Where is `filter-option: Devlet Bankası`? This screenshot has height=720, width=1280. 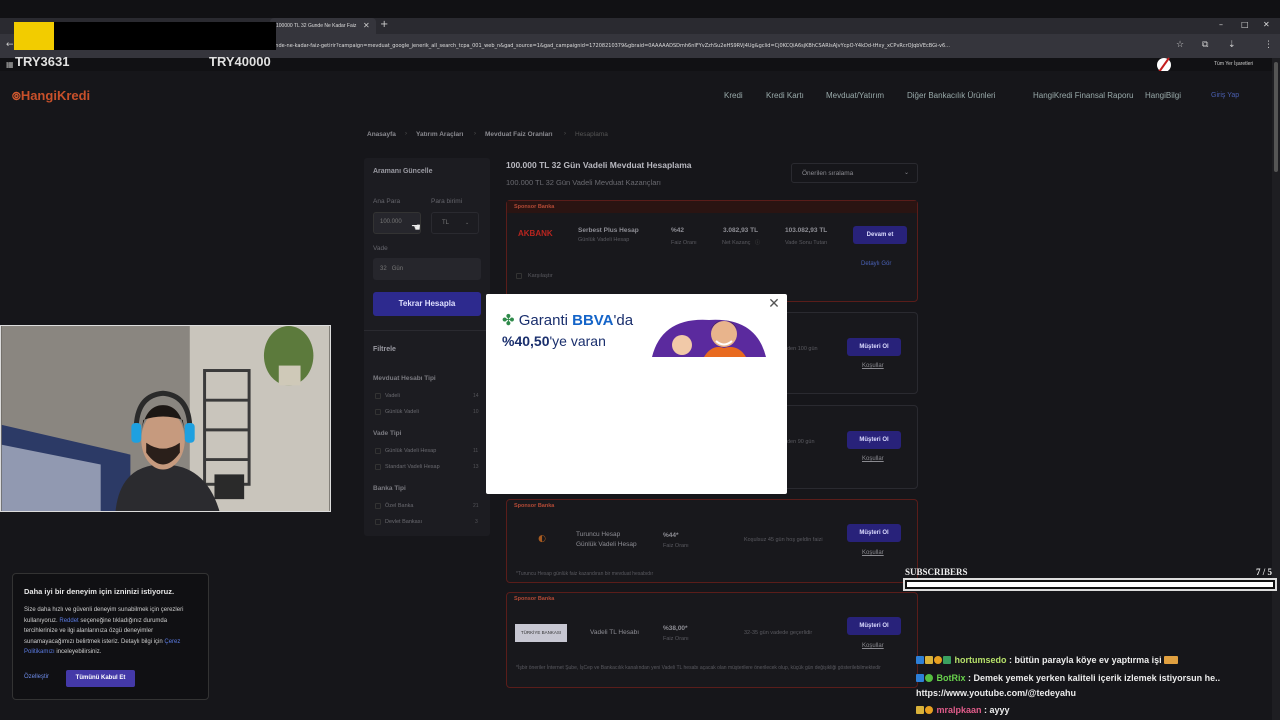 filter-option: Devlet Bankası is located at coordinates (403, 522).